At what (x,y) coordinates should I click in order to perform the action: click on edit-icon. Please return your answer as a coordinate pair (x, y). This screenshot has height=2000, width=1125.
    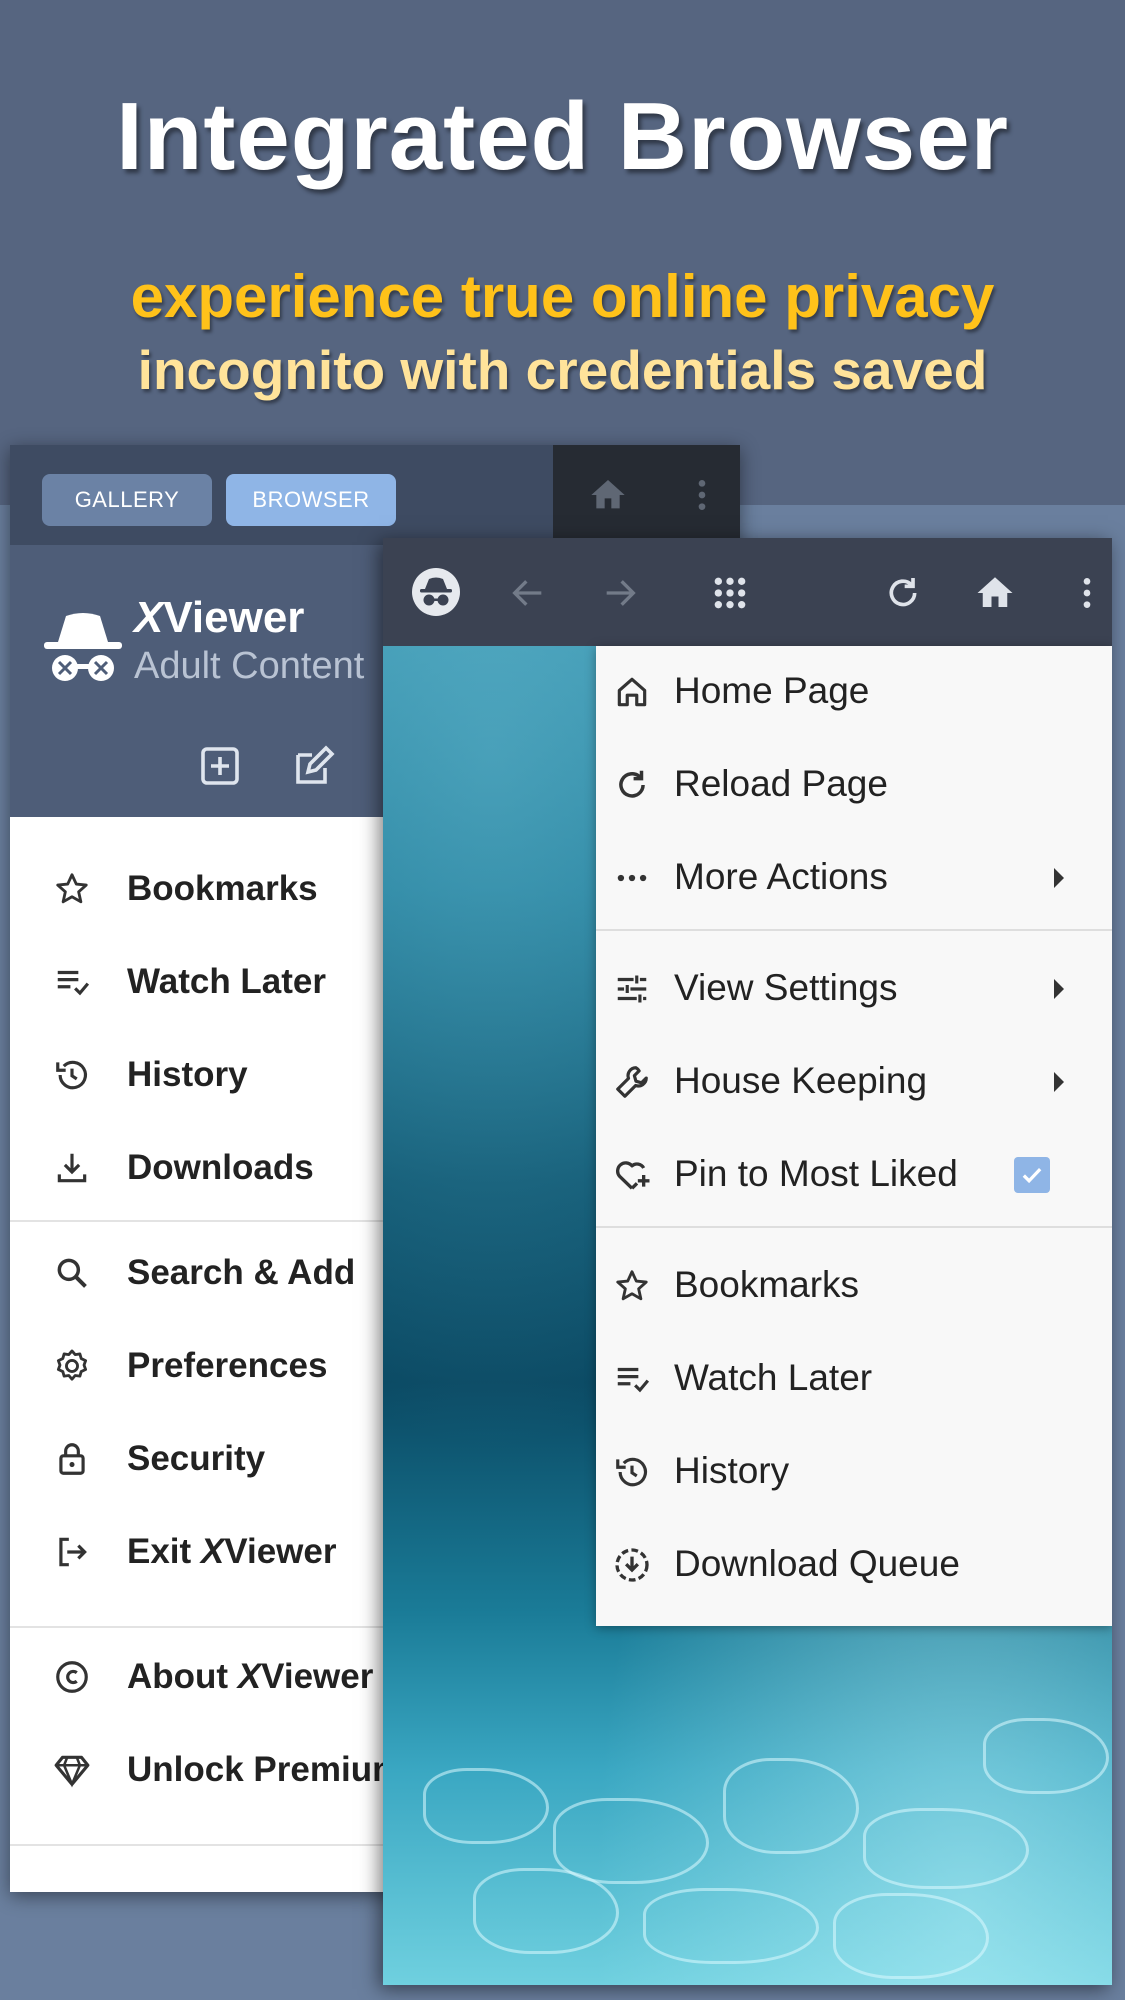
    Looking at the image, I should click on (314, 766).